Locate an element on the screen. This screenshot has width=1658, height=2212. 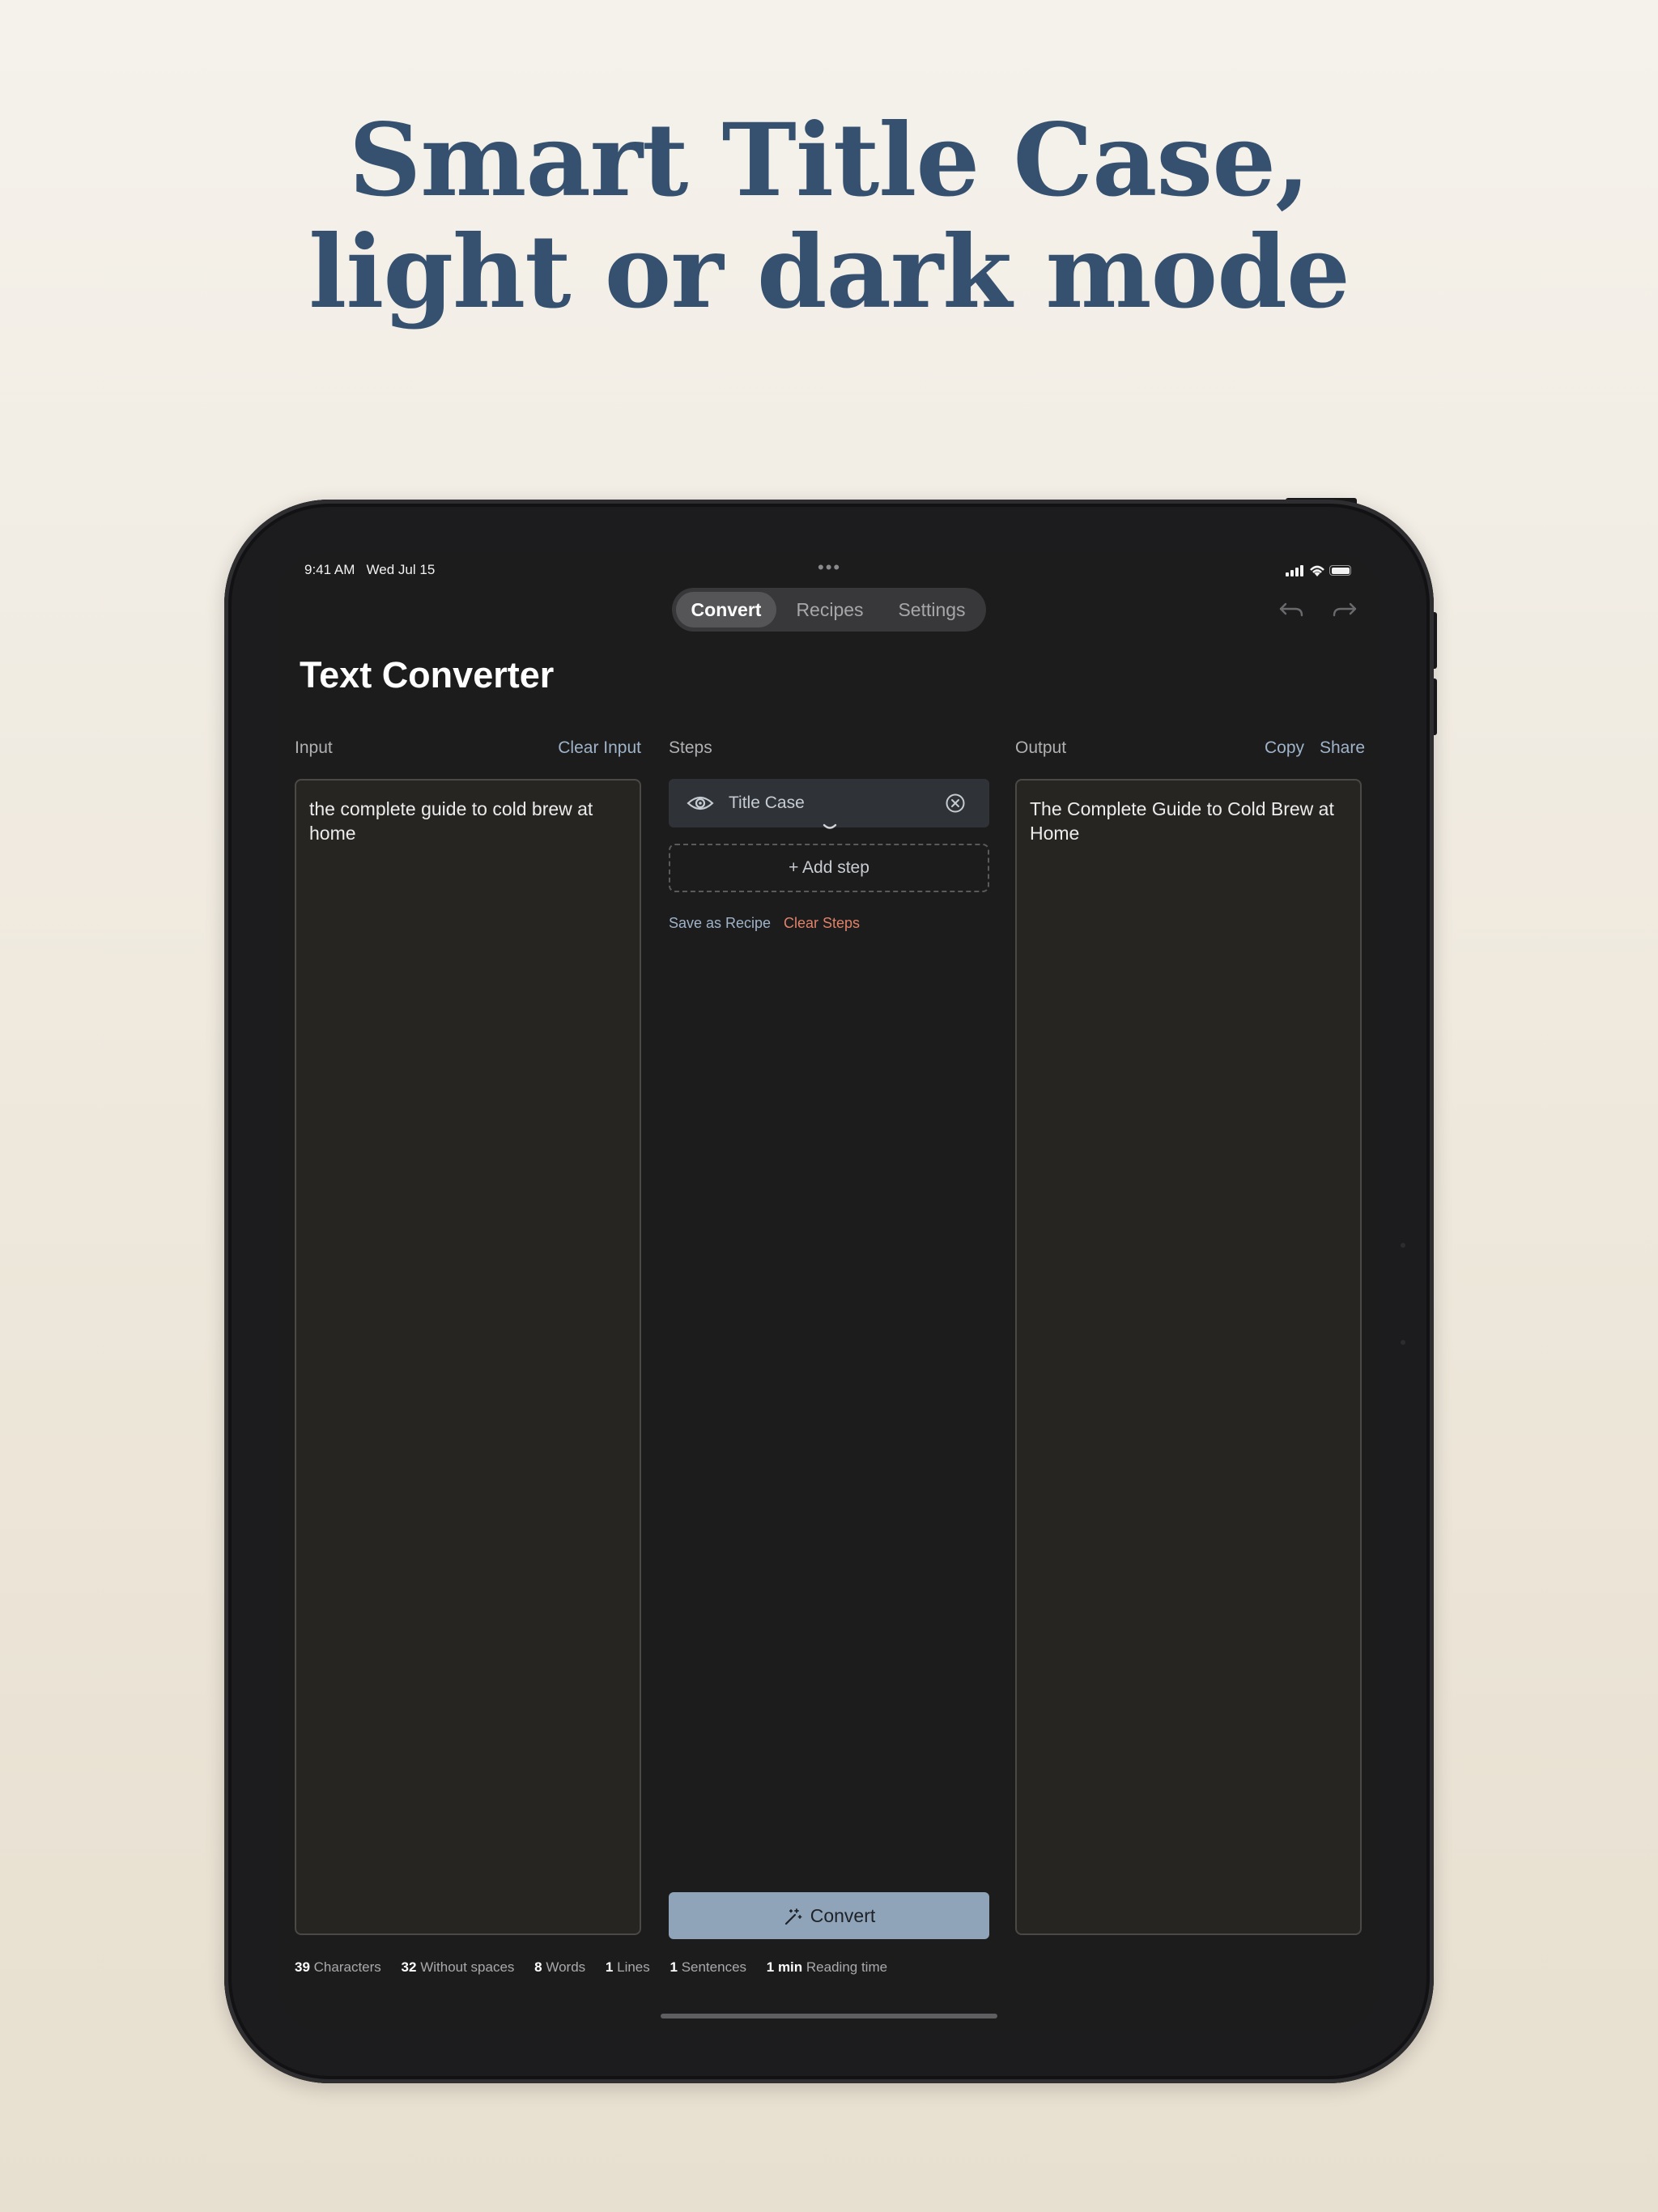
convert-button: Convert is located at coordinates (829, 1915).